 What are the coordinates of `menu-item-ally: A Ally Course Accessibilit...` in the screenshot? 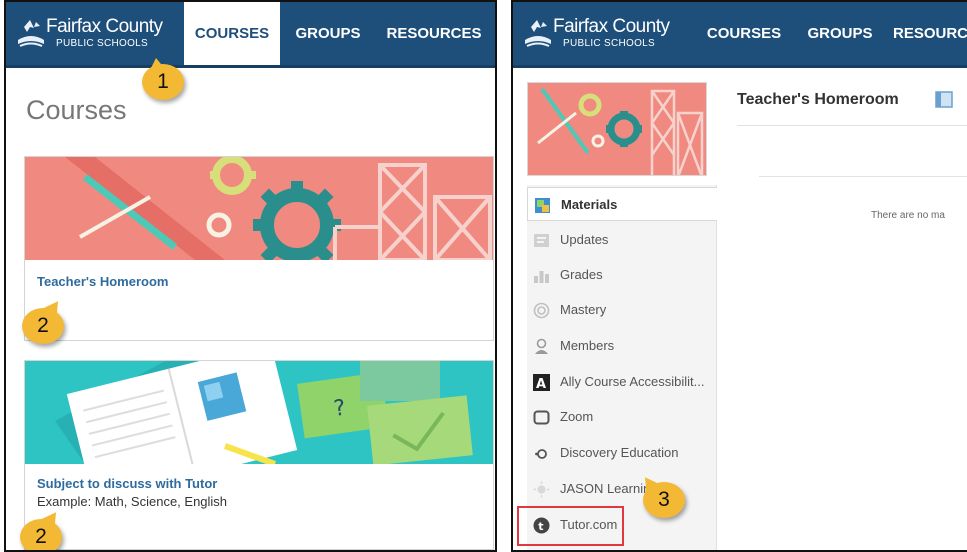 It's located at (622, 382).